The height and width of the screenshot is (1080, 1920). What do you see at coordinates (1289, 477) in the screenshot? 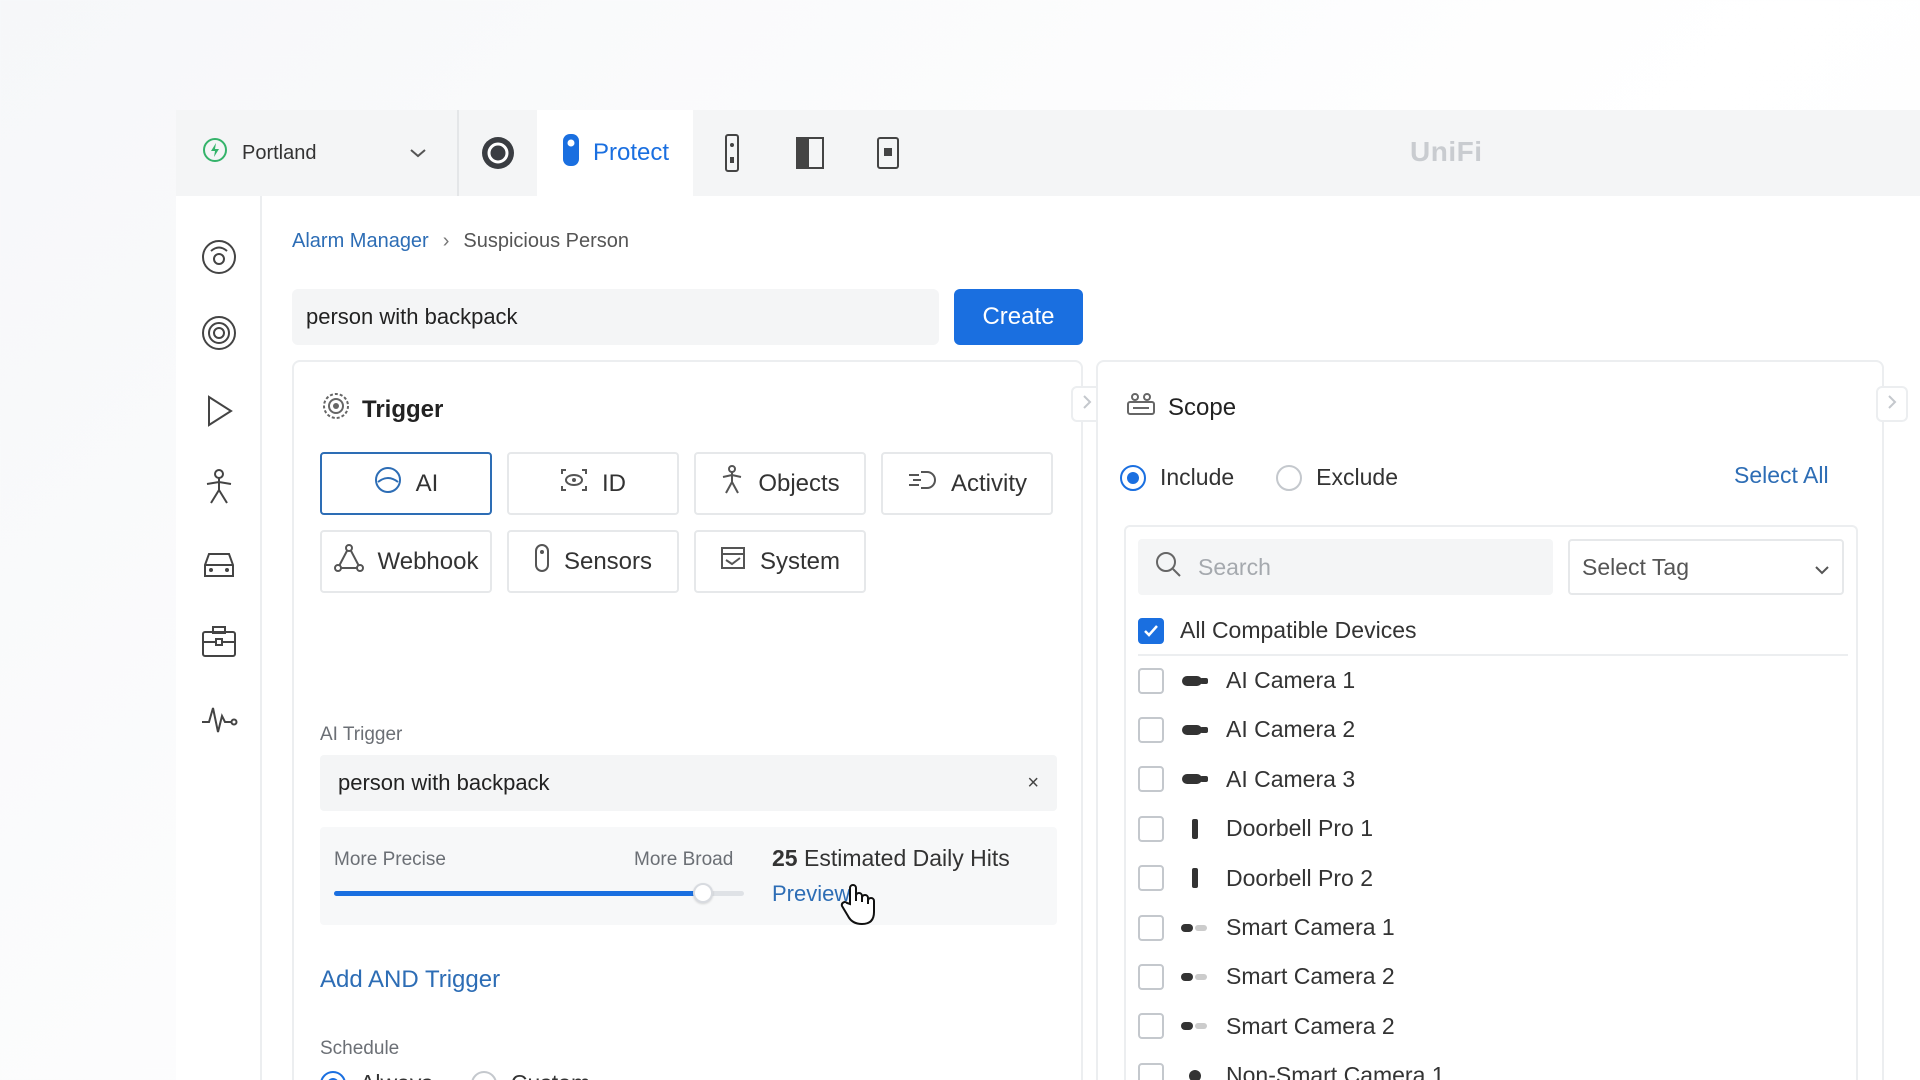
I see `exclude-radio` at bounding box center [1289, 477].